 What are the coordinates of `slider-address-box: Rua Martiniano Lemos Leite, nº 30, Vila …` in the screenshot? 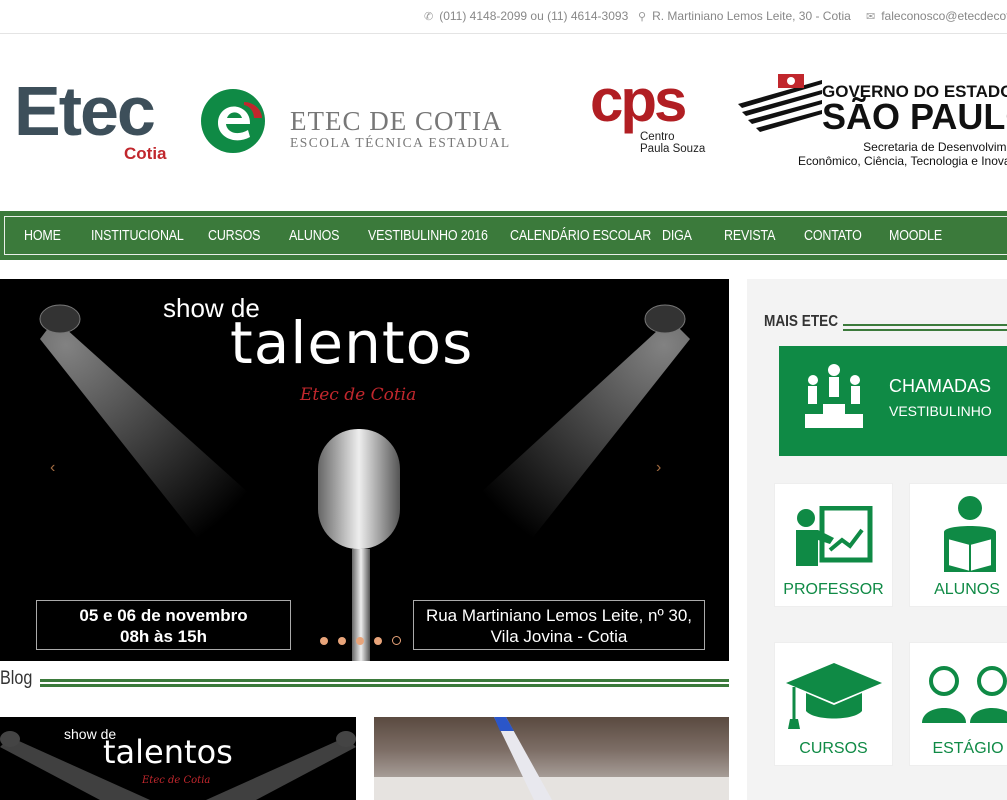 It's located at (559, 625).